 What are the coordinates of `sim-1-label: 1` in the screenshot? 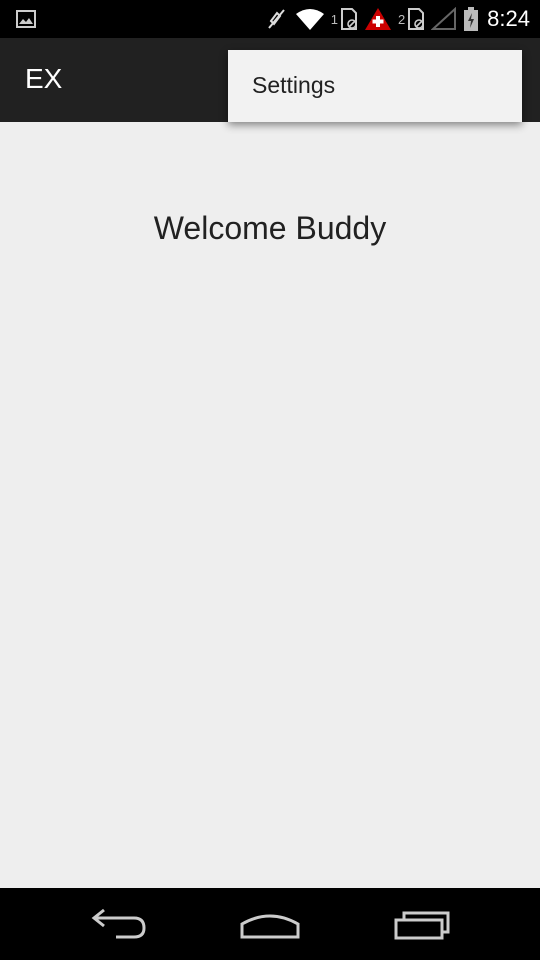 It's located at (334, 19).